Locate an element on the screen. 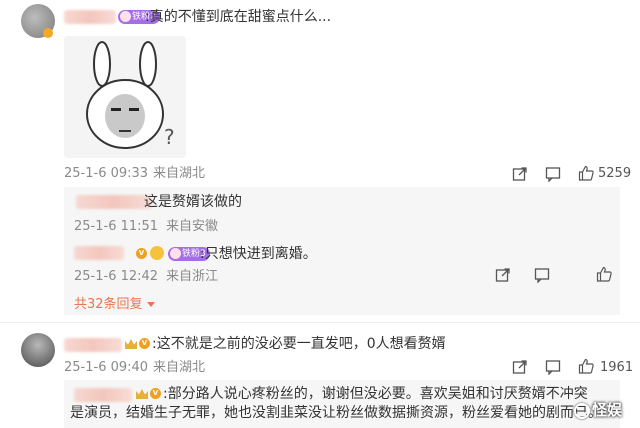 Image resolution: width=640 pixels, height=428 pixels. comment-text: :这不就是之前的没必要一直发吧，0人想看赘婿 is located at coordinates (299, 344).